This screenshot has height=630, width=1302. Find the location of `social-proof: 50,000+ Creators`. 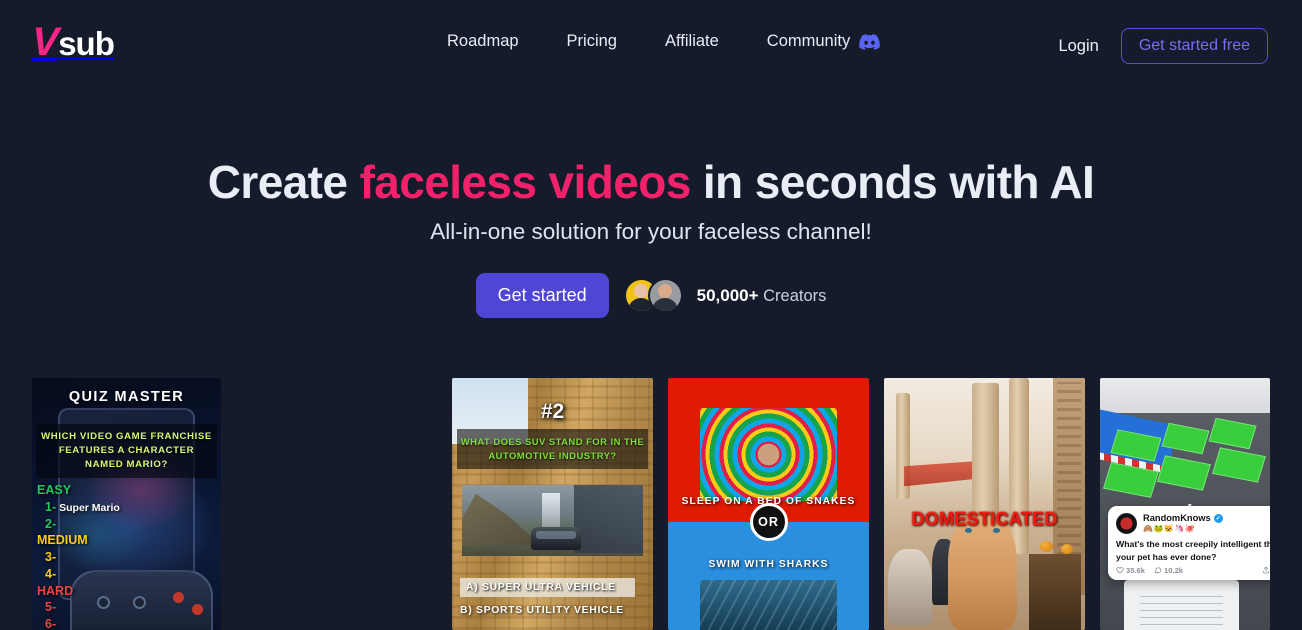

social-proof: 50,000+ Creators is located at coordinates (762, 296).